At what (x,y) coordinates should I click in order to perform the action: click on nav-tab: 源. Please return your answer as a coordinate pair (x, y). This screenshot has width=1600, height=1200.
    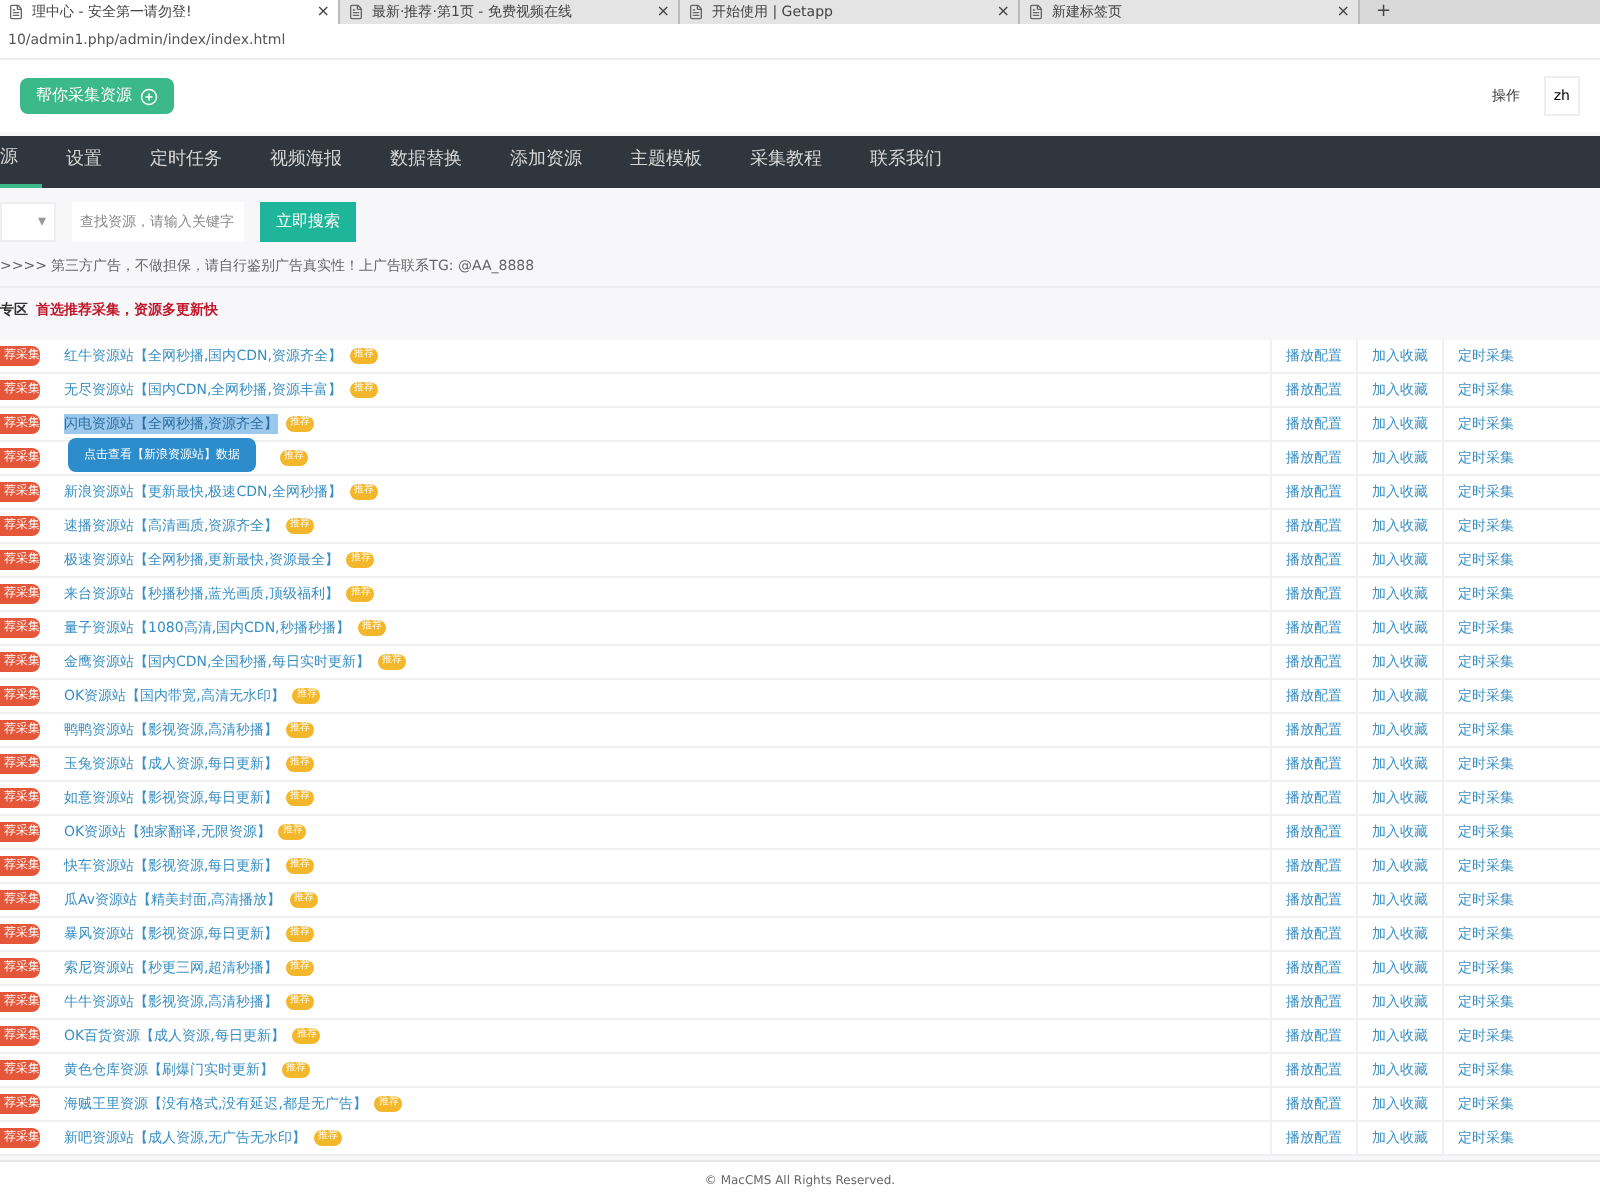
    Looking at the image, I should click on (21, 162).